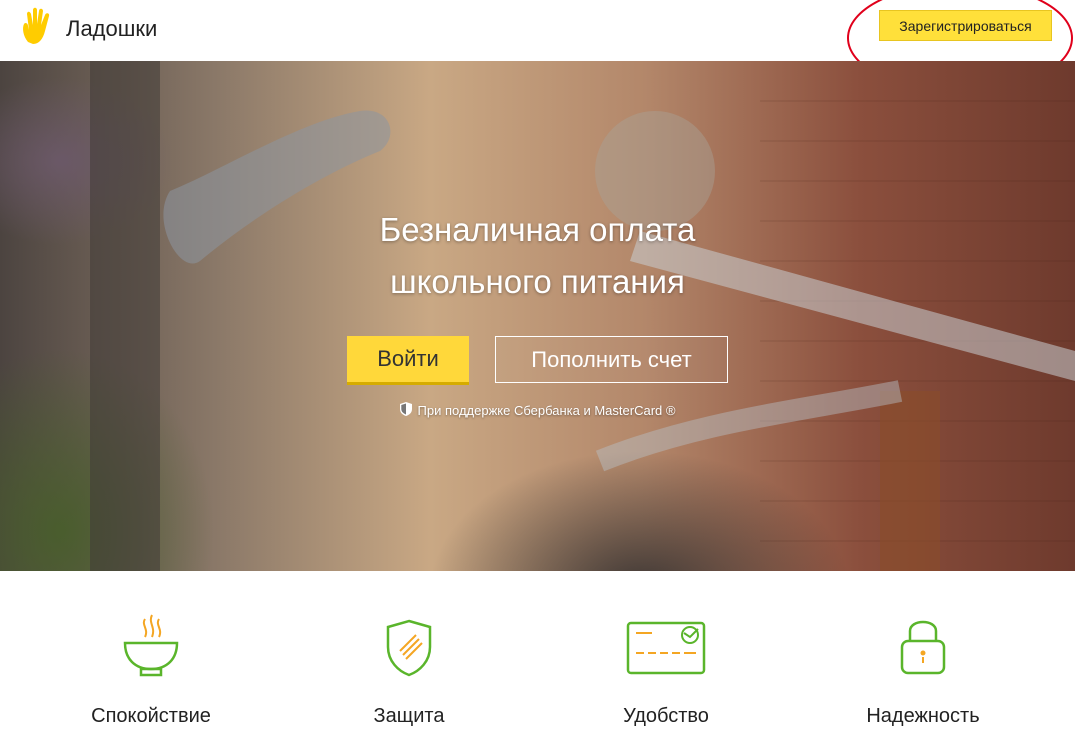 This screenshot has height=738, width=1075. I want to click on card-icon, so click(666, 646).